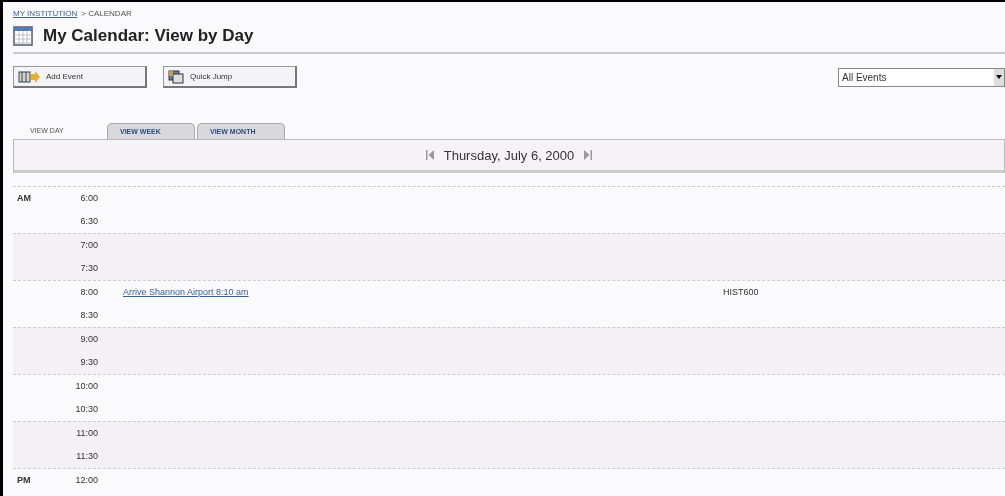  Describe the element at coordinates (509, 155) in the screenshot. I see `date-heading: Thursday, July 6, 2000` at that location.